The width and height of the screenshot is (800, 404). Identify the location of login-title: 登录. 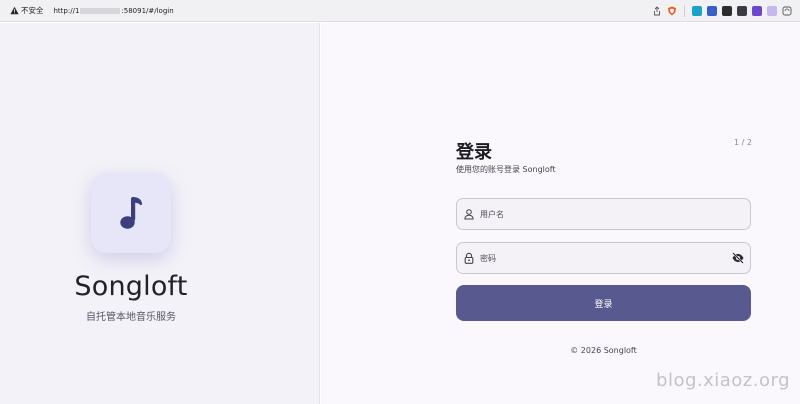
(474, 152).